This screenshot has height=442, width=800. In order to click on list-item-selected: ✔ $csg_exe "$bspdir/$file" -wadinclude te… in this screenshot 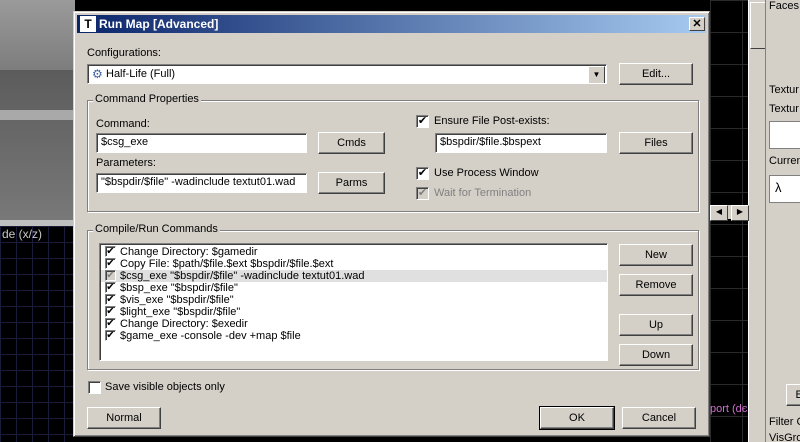, I will do `click(354, 276)`.